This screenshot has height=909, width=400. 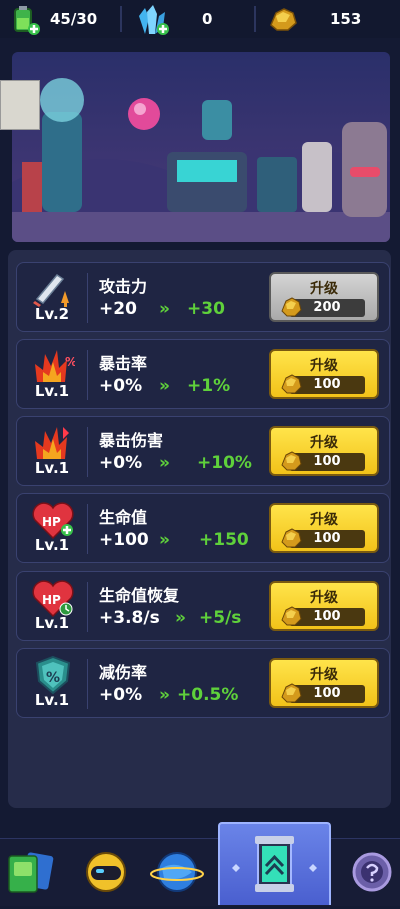 I want to click on cards-icon, so click(x=31, y=872).